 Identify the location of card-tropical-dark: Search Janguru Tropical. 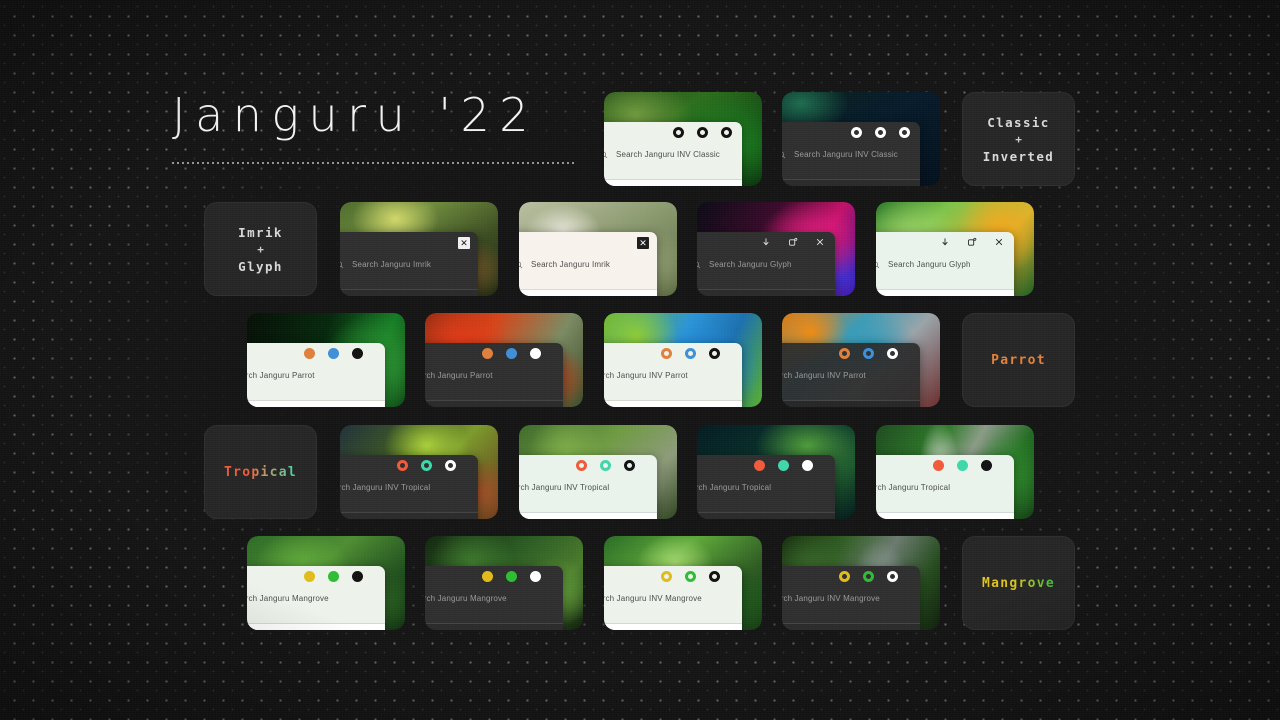
(776, 472).